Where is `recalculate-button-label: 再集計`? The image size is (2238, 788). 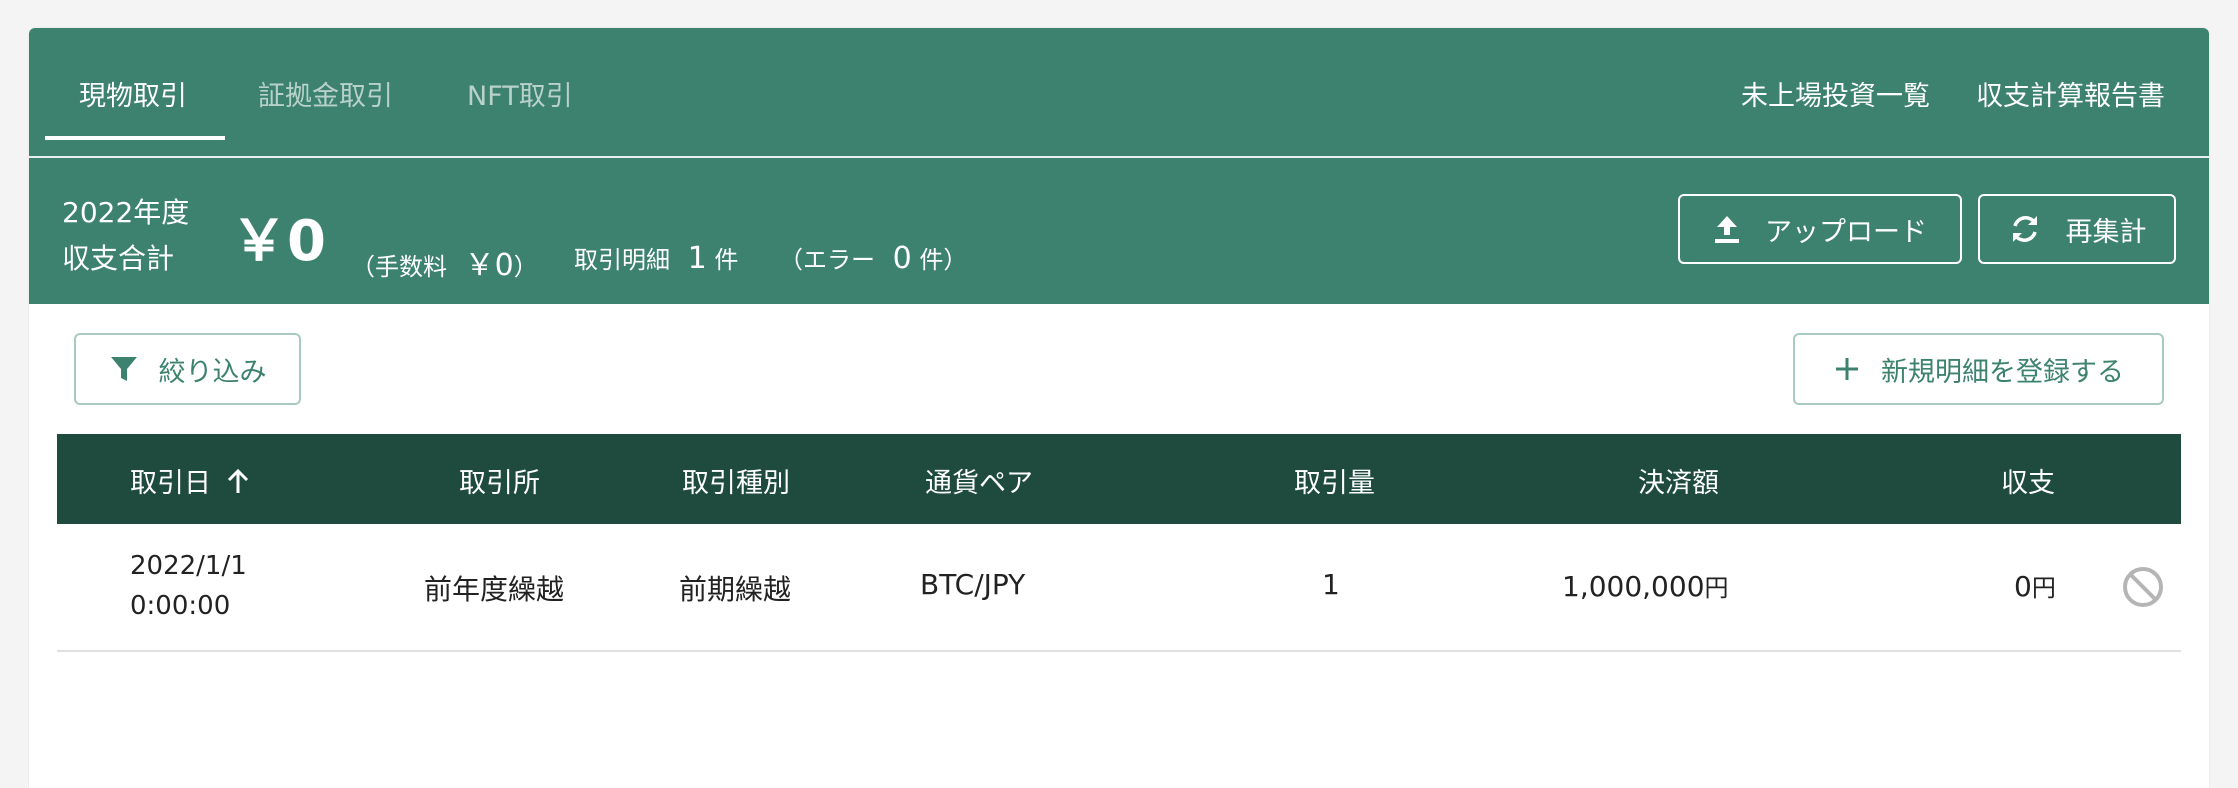 recalculate-button-label: 再集計 is located at coordinates (2106, 232).